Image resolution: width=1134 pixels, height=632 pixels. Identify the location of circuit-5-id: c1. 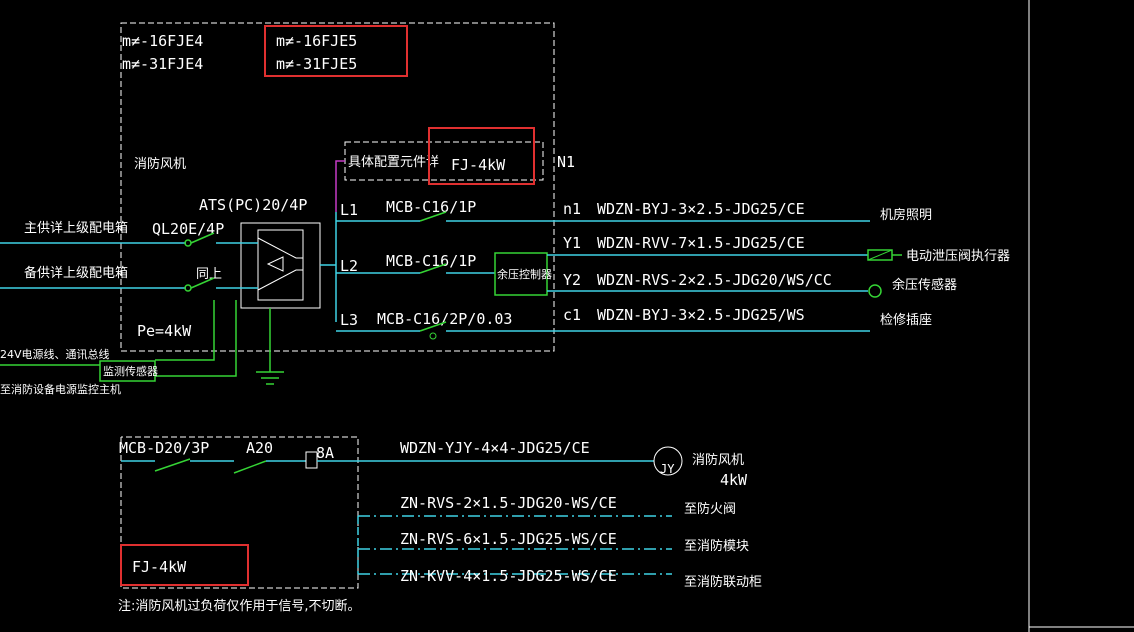
(572, 315).